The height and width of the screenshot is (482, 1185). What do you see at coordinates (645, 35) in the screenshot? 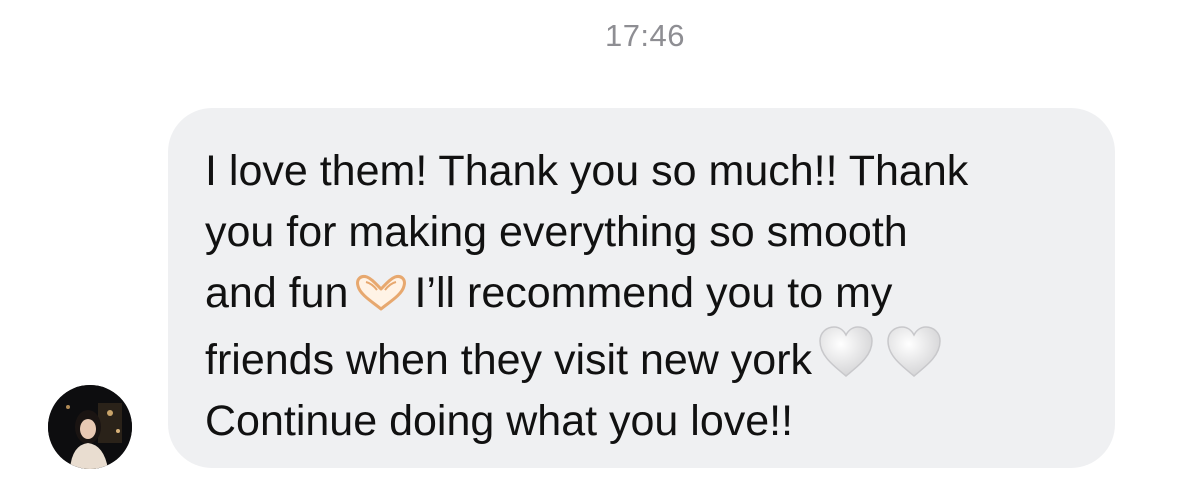
I see `message-timestamp: 17:46` at bounding box center [645, 35].